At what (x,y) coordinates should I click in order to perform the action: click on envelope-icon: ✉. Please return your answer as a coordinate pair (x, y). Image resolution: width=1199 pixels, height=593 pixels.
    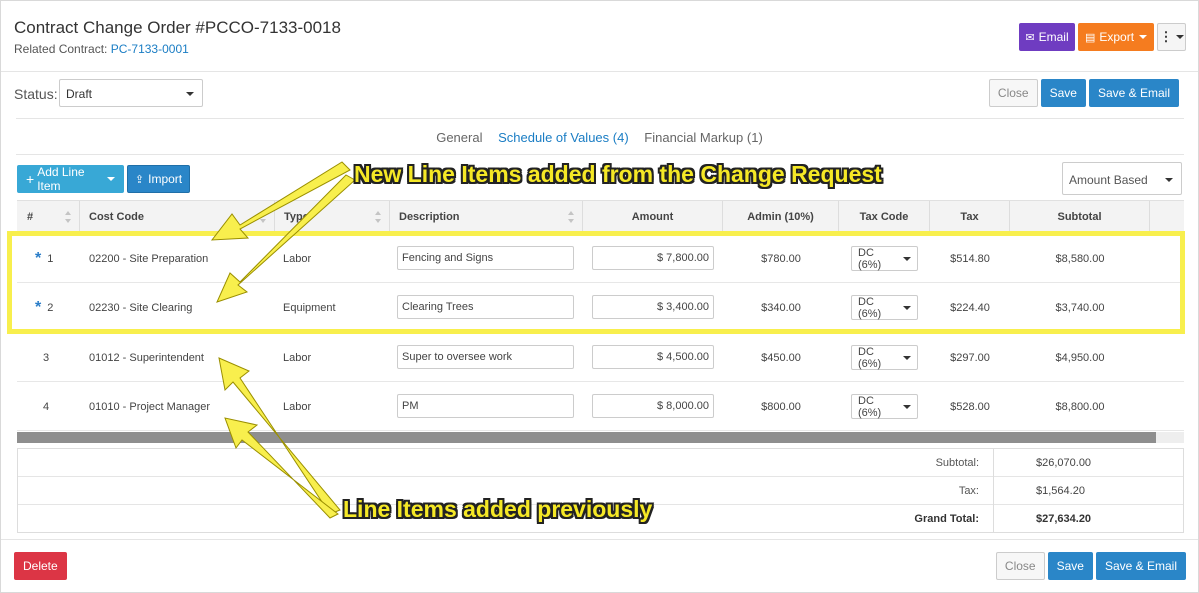
    Looking at the image, I should click on (1030, 37).